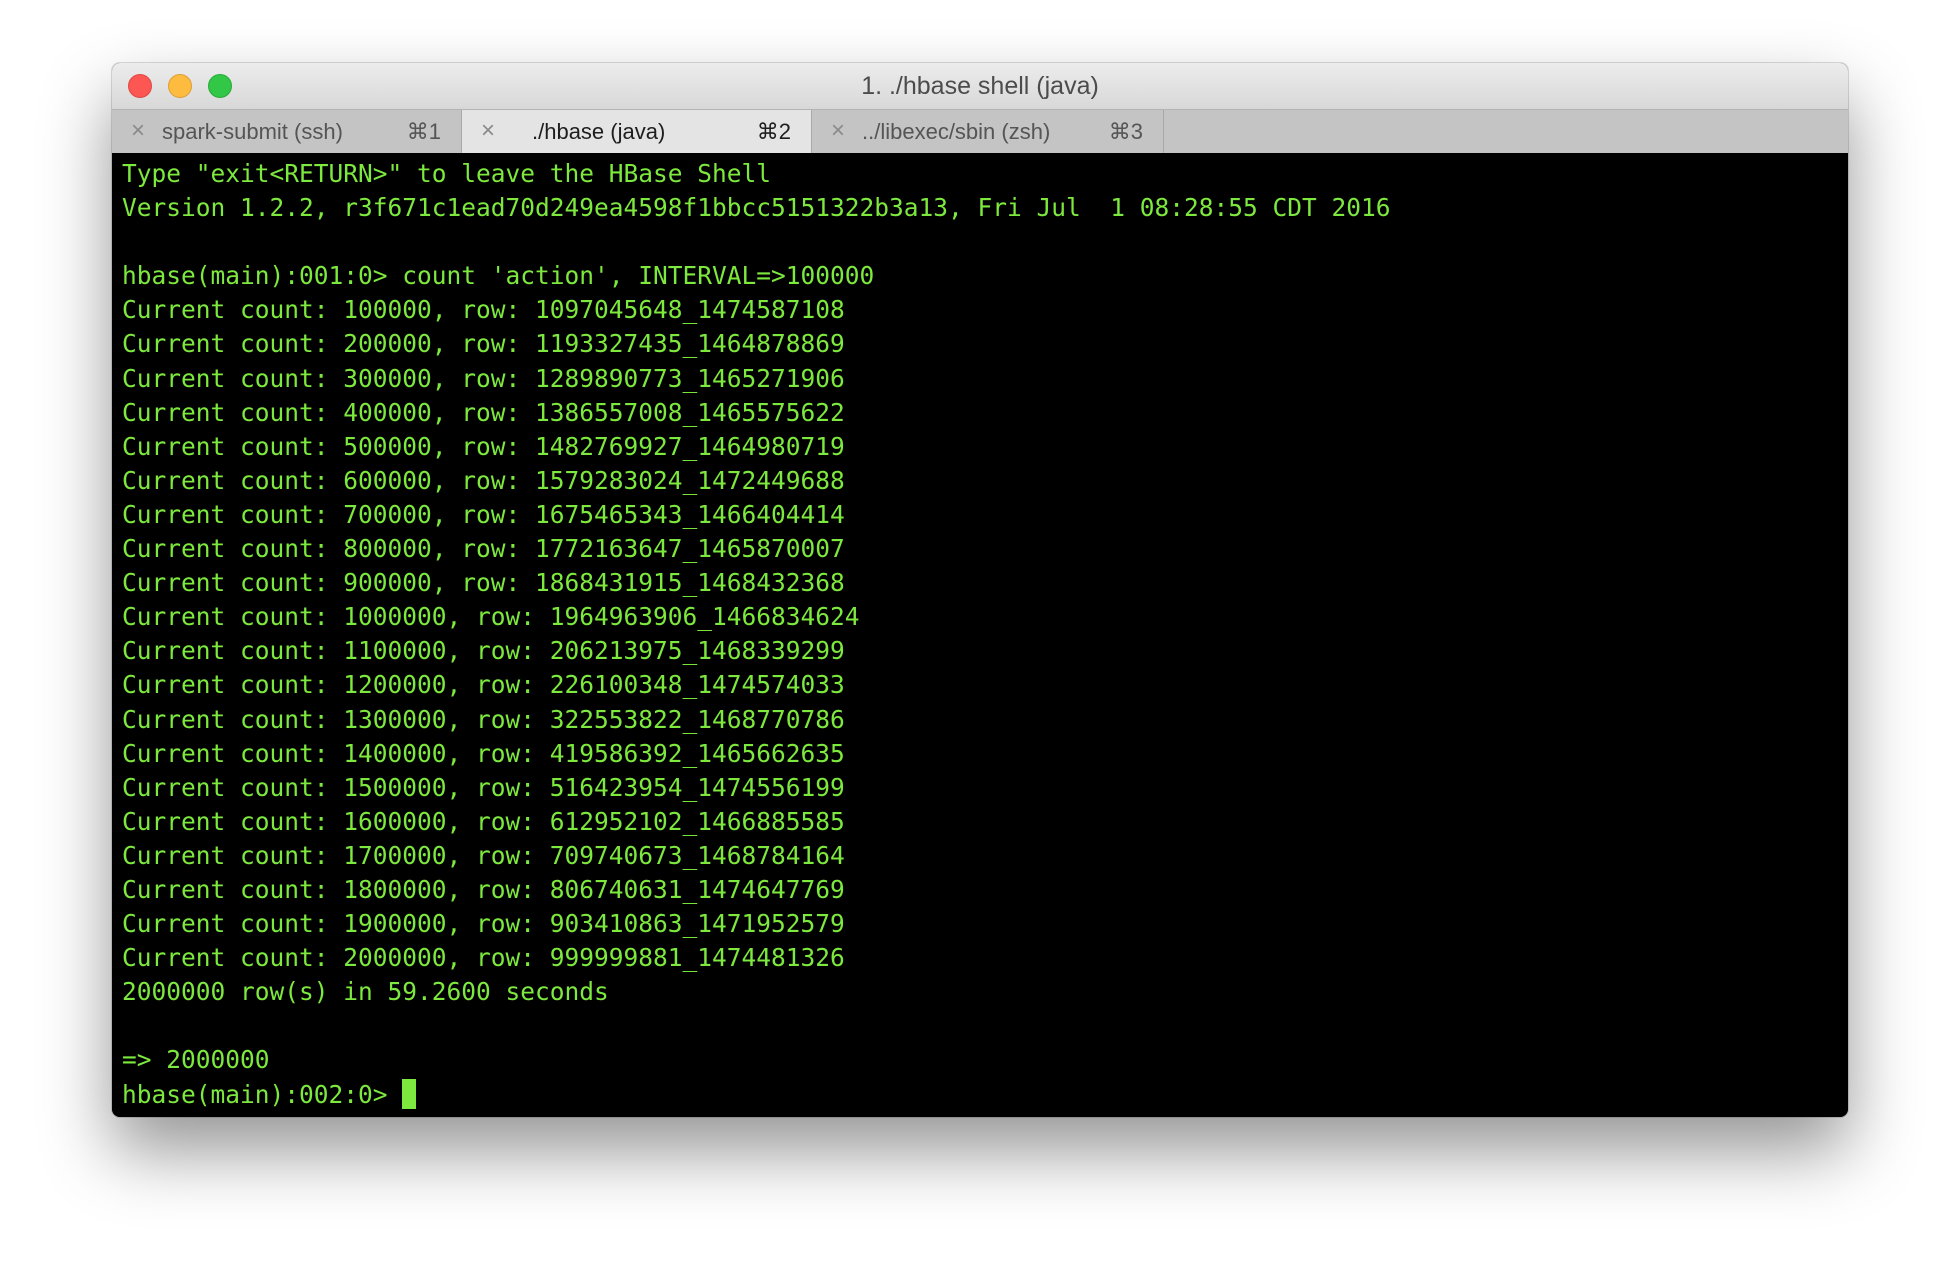 The image size is (1952, 1272). Describe the element at coordinates (408, 1093) in the screenshot. I see `text-cursor` at that location.